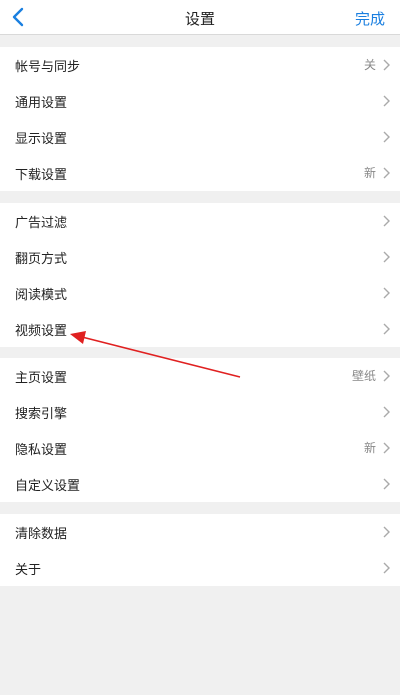 The image size is (400, 695). Describe the element at coordinates (41, 175) in the screenshot. I see `row-label: 下载设置` at that location.